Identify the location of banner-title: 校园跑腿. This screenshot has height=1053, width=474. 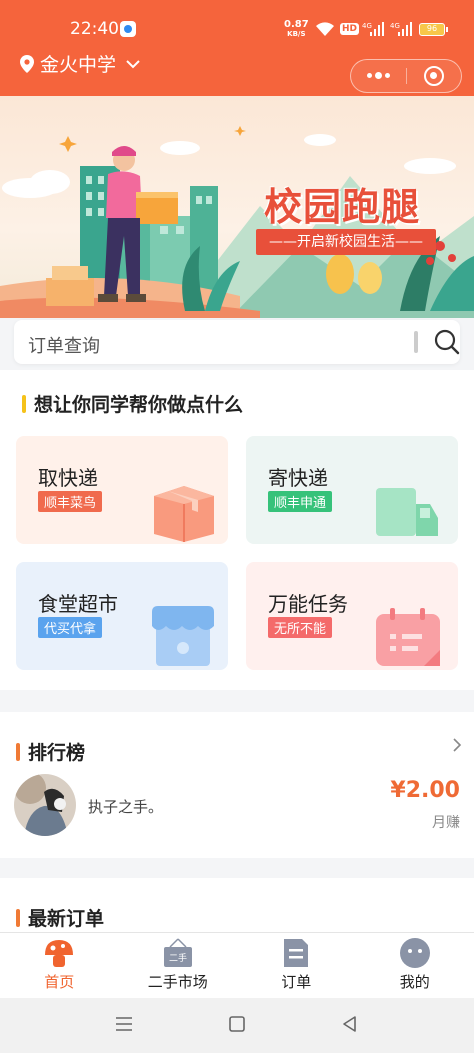
(342, 207).